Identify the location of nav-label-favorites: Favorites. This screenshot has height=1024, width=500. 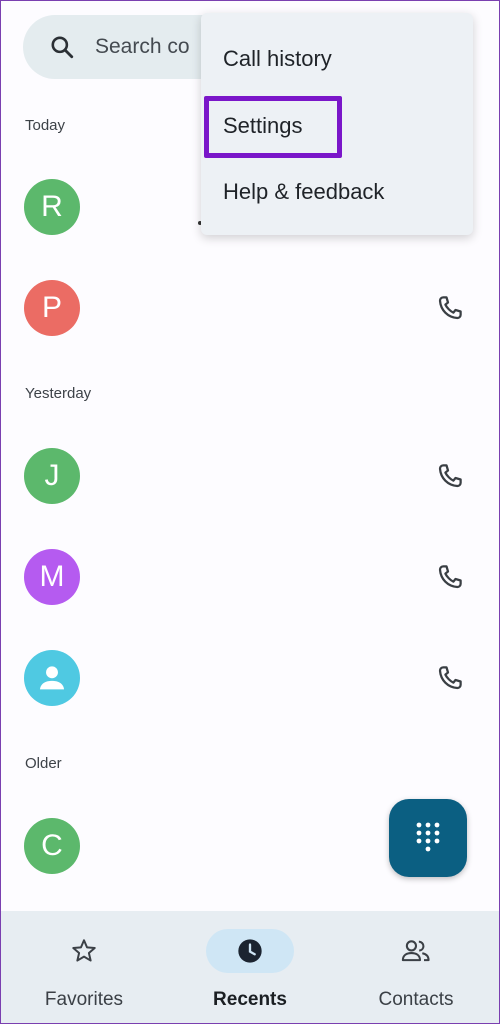
(84, 999).